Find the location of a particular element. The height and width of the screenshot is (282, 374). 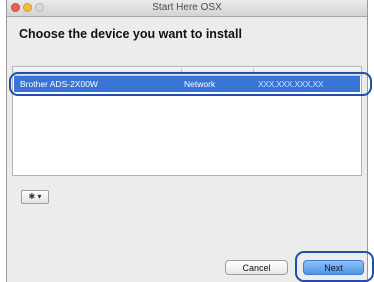

window-title: Start Here OSX is located at coordinates (187, 7).